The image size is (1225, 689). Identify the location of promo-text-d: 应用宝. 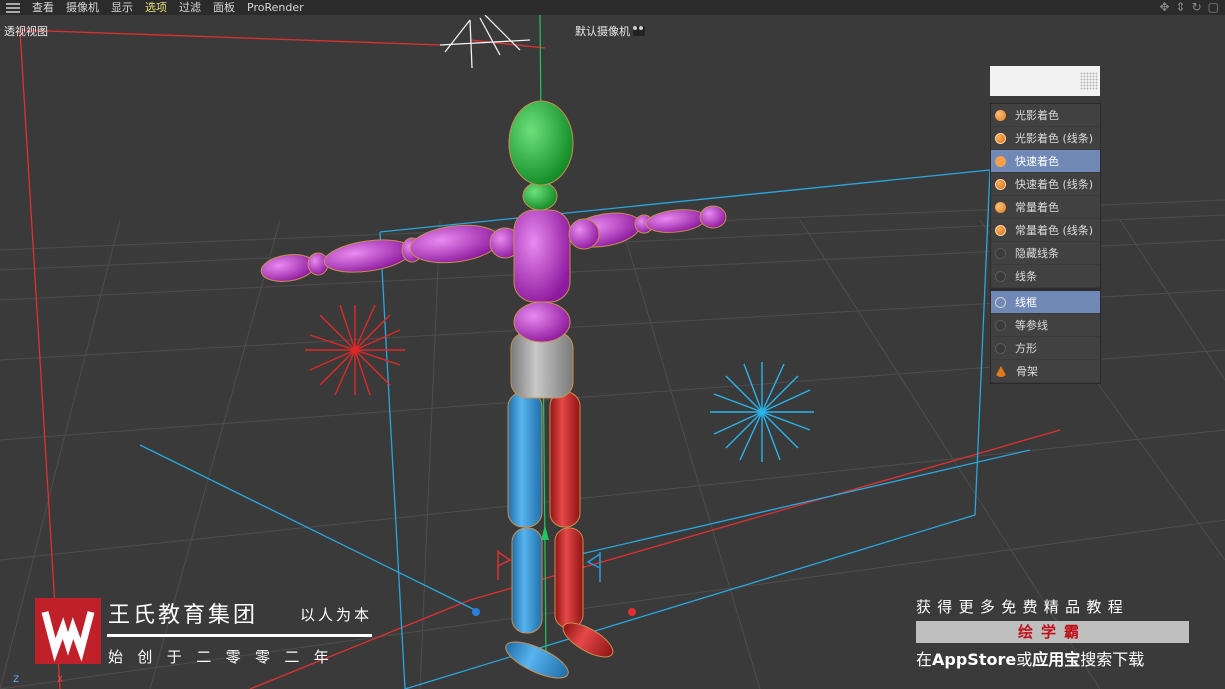
(1056, 659).